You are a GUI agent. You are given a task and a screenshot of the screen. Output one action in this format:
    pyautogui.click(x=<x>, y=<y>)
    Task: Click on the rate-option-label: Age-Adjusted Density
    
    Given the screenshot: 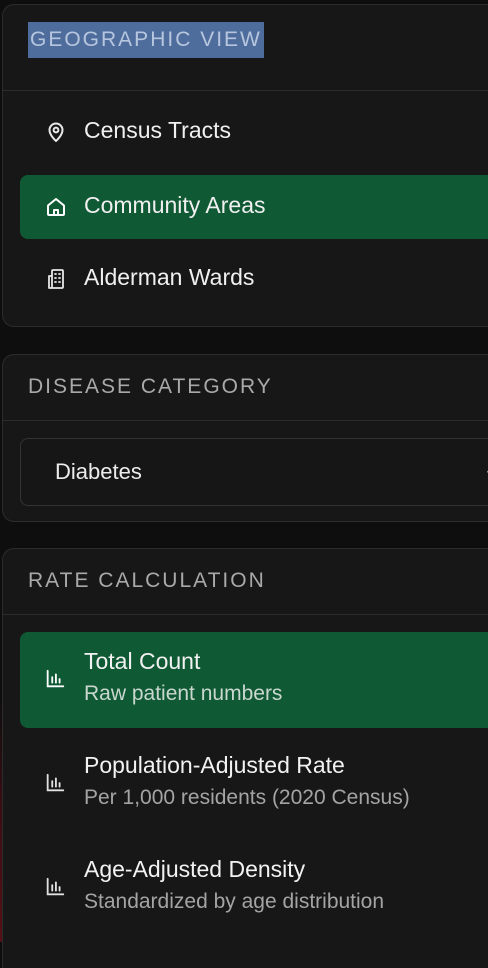 What is the action you would take?
    pyautogui.click(x=195, y=869)
    